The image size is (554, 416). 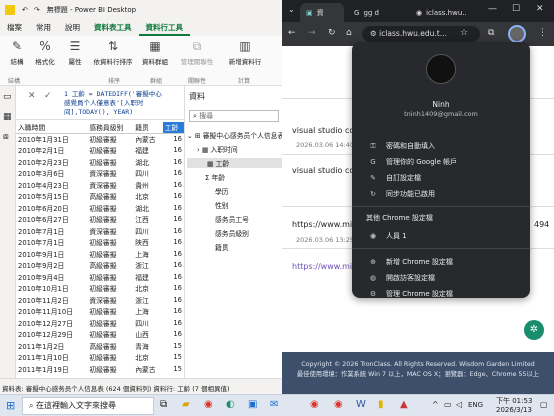 I want to click on format-button: % 格式化, so click(x=45, y=52).